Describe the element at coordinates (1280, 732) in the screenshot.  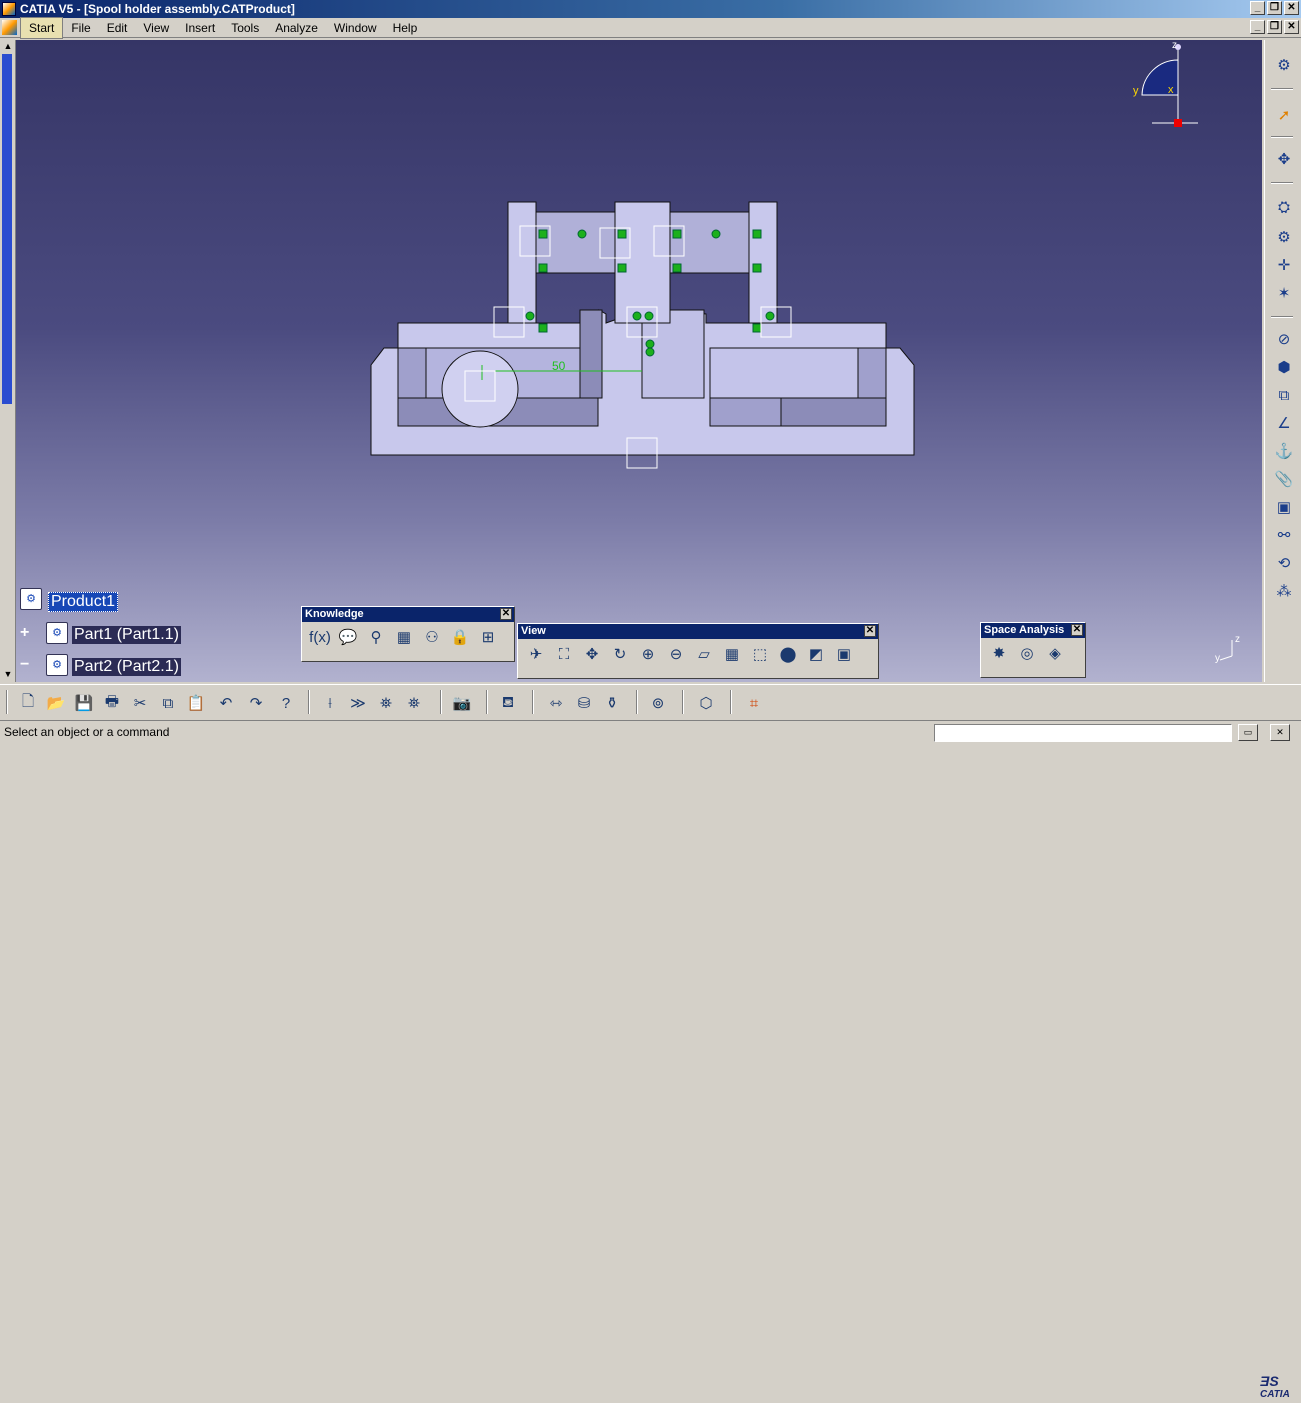
I see `cancel-command-button: ✕` at that location.